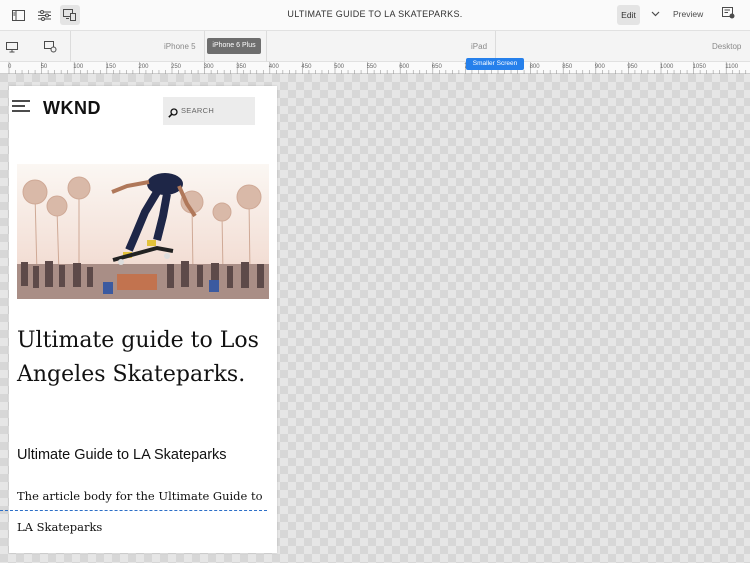 The height and width of the screenshot is (563, 750). Describe the element at coordinates (534, 67) in the screenshot. I see `ruler-tick-label: 800` at that location.